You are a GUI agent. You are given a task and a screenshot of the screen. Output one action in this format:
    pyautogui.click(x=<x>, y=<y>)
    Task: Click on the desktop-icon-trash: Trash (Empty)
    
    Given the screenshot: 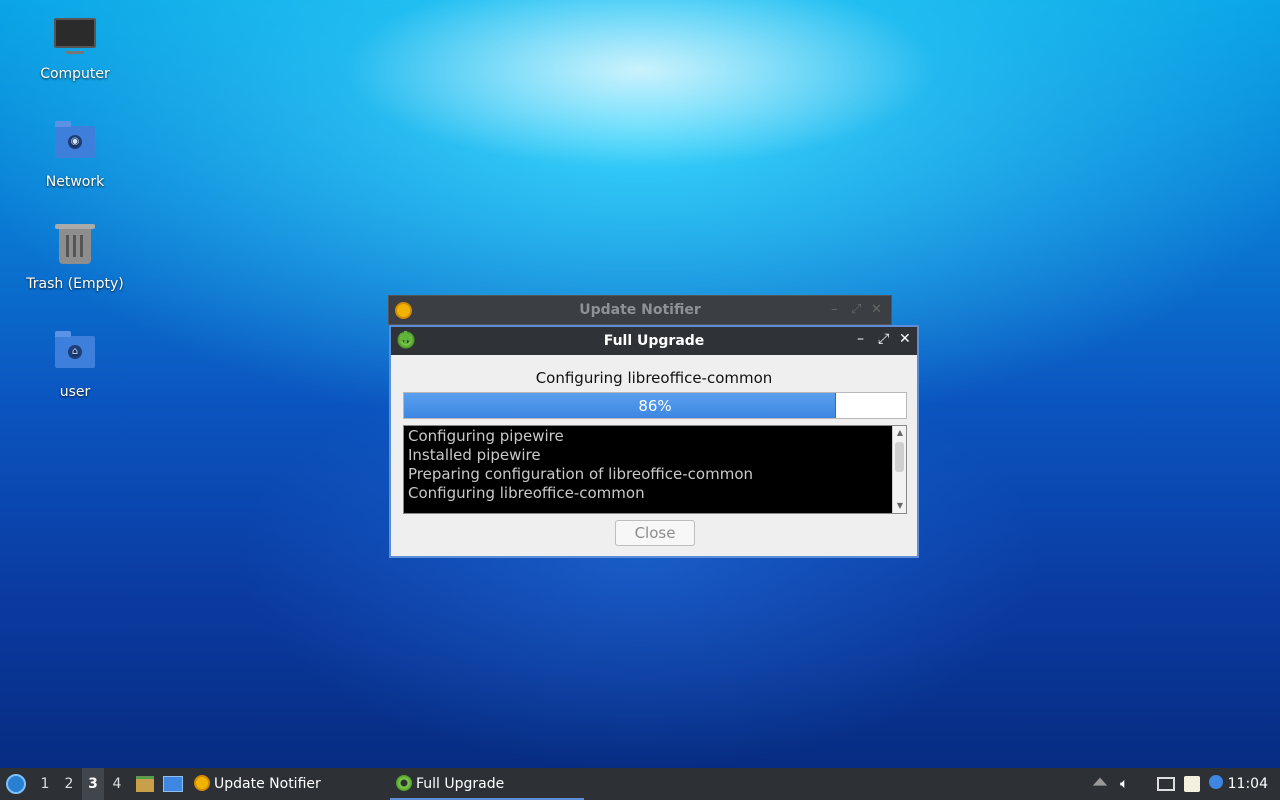 What is the action you would take?
    pyautogui.click(x=75, y=258)
    